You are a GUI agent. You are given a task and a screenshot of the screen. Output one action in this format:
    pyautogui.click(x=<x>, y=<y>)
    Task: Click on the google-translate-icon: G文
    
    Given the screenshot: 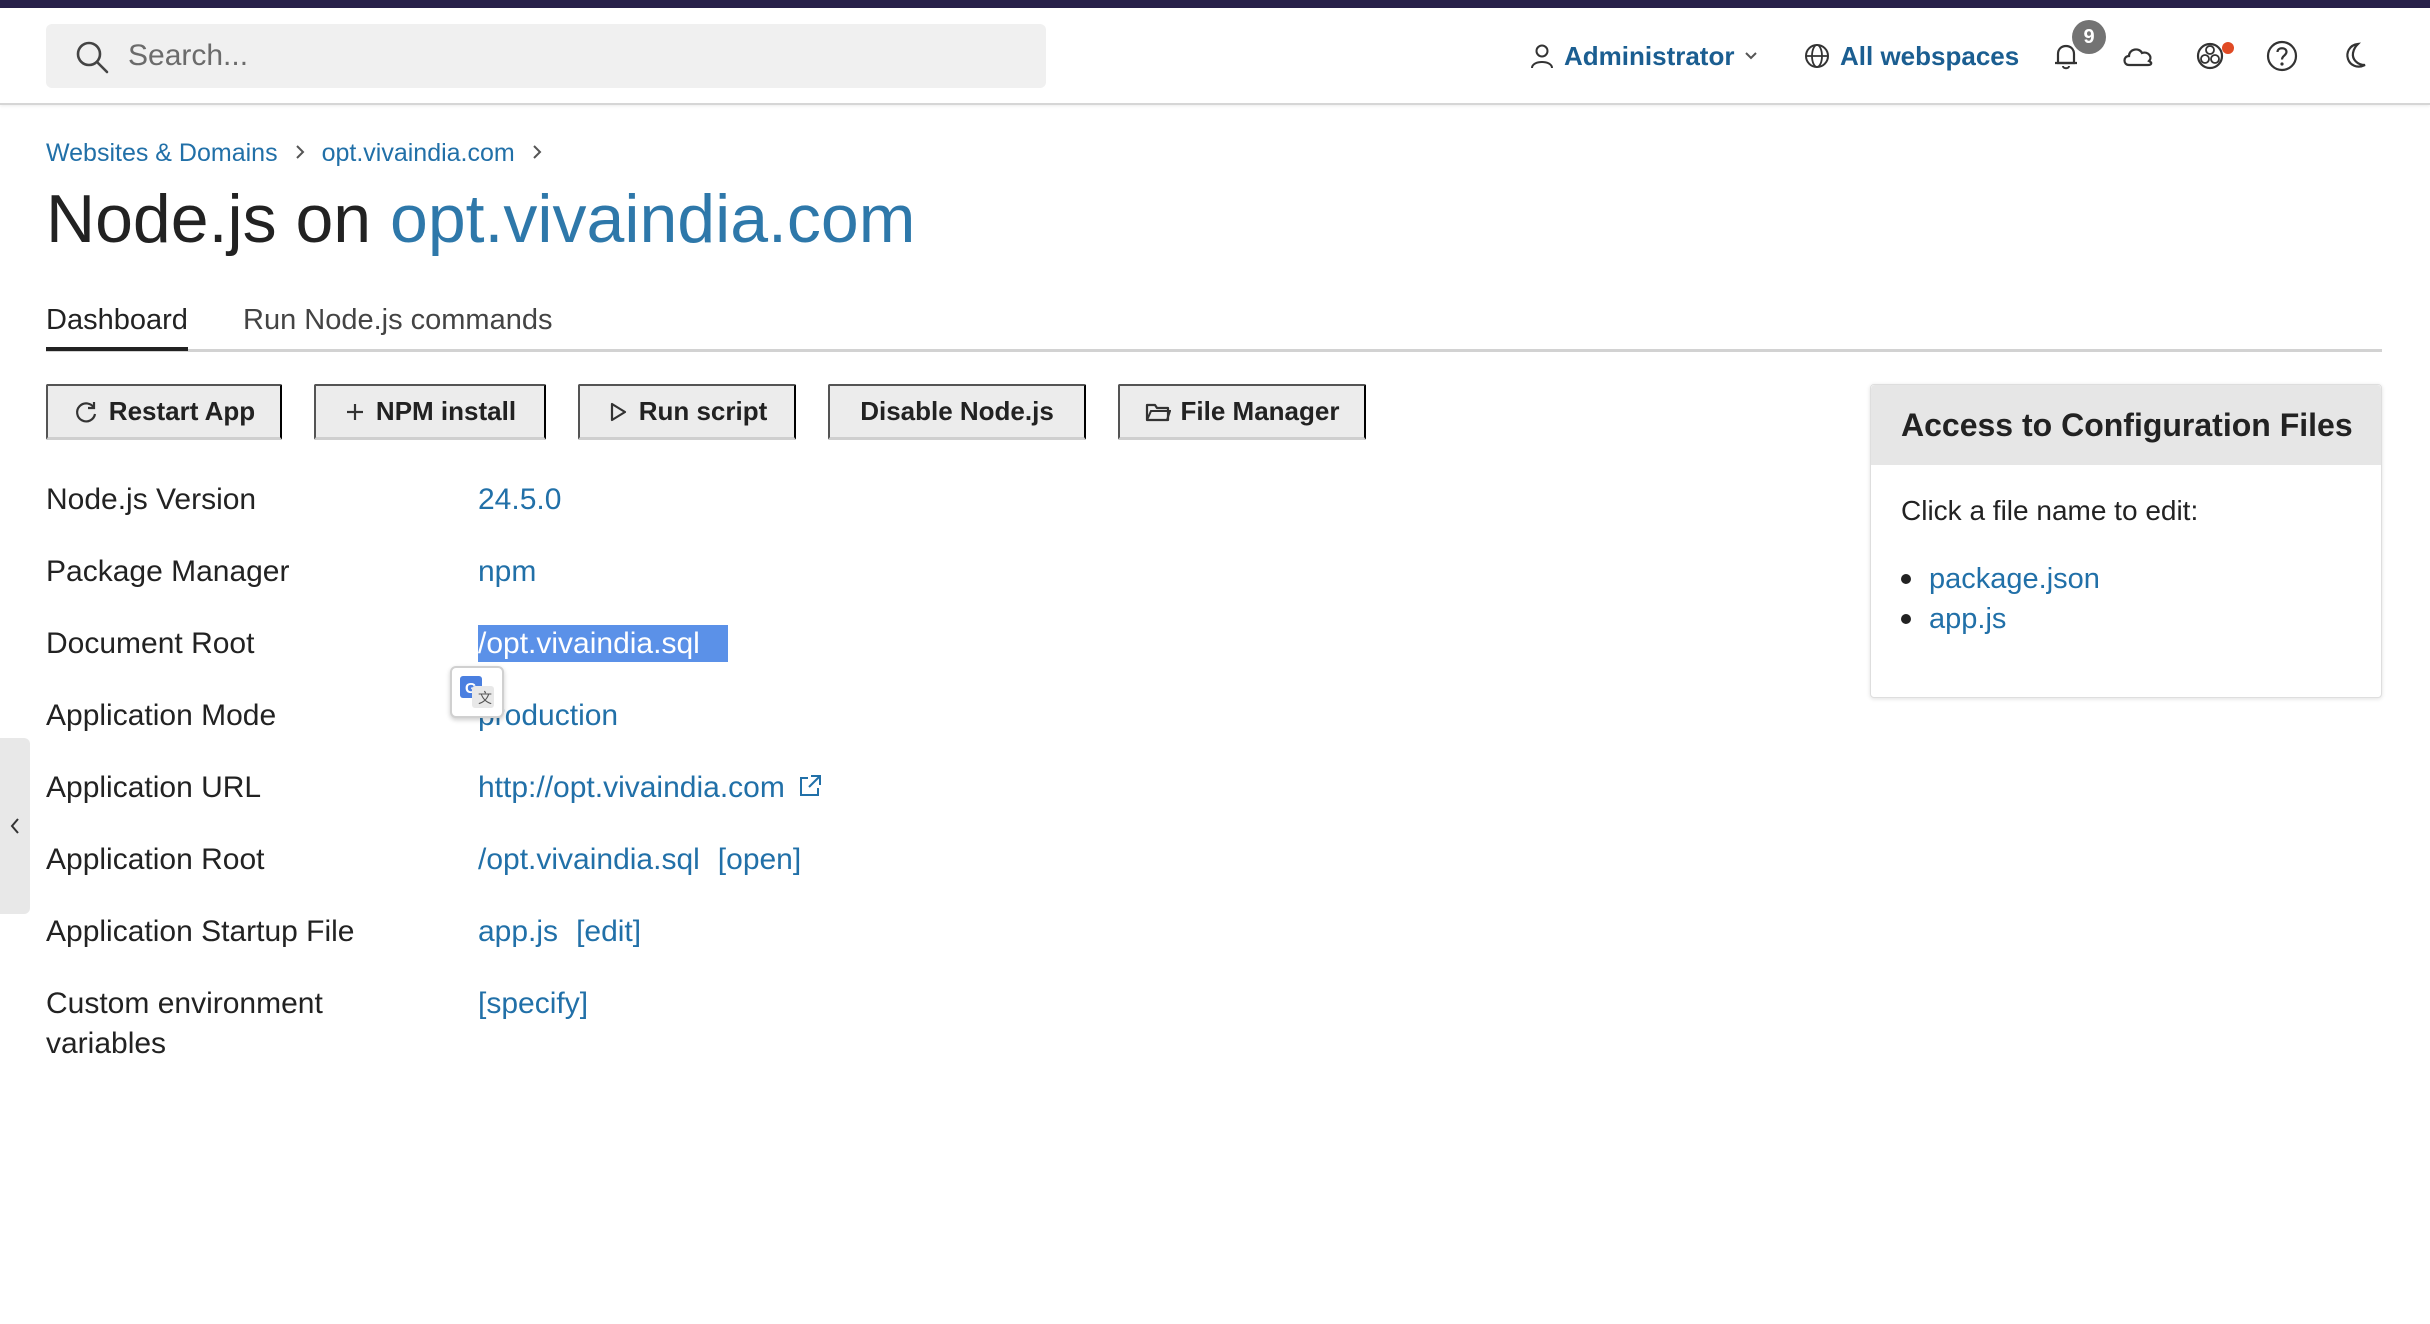 What is the action you would take?
    pyautogui.click(x=477, y=692)
    